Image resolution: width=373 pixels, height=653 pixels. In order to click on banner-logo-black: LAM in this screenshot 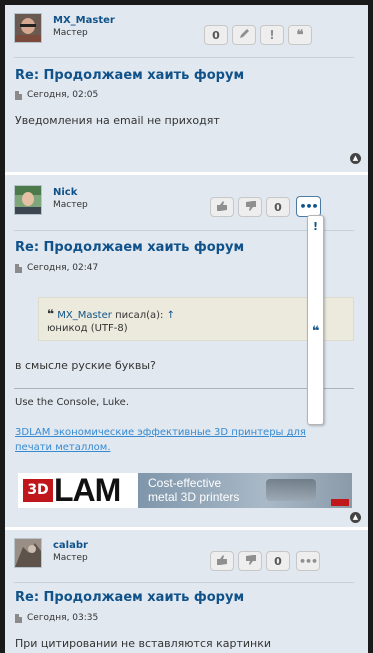, I will do `click(87, 490)`.